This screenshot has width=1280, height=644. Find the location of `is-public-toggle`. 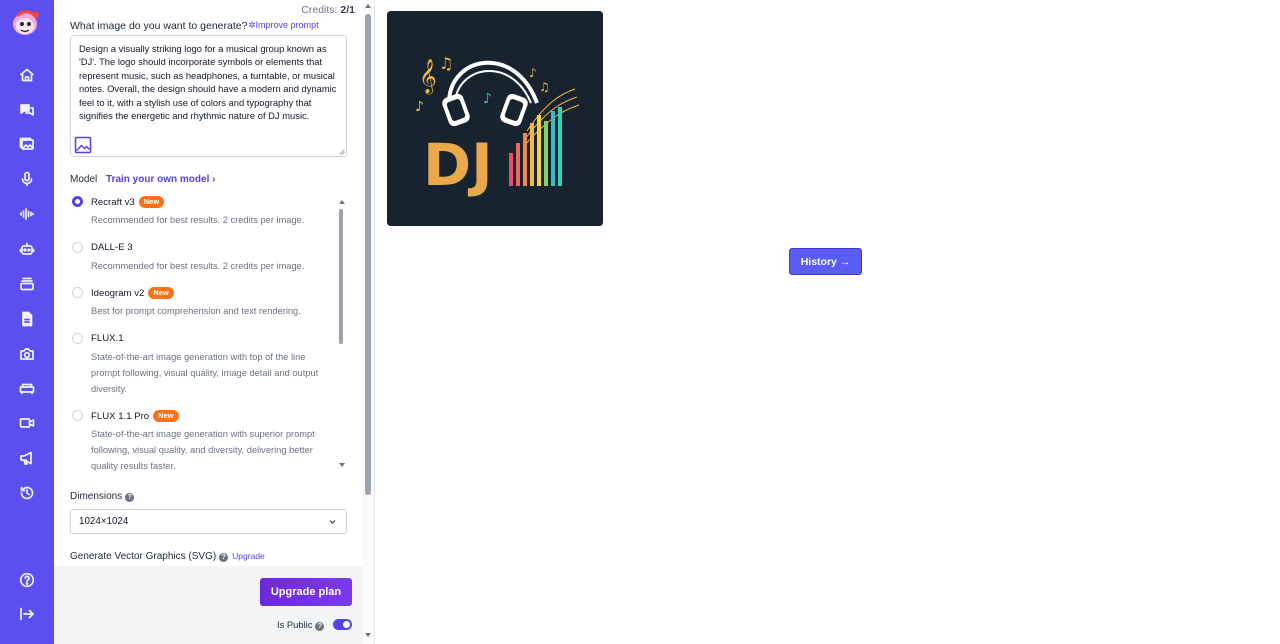

is-public-toggle is located at coordinates (342, 624).